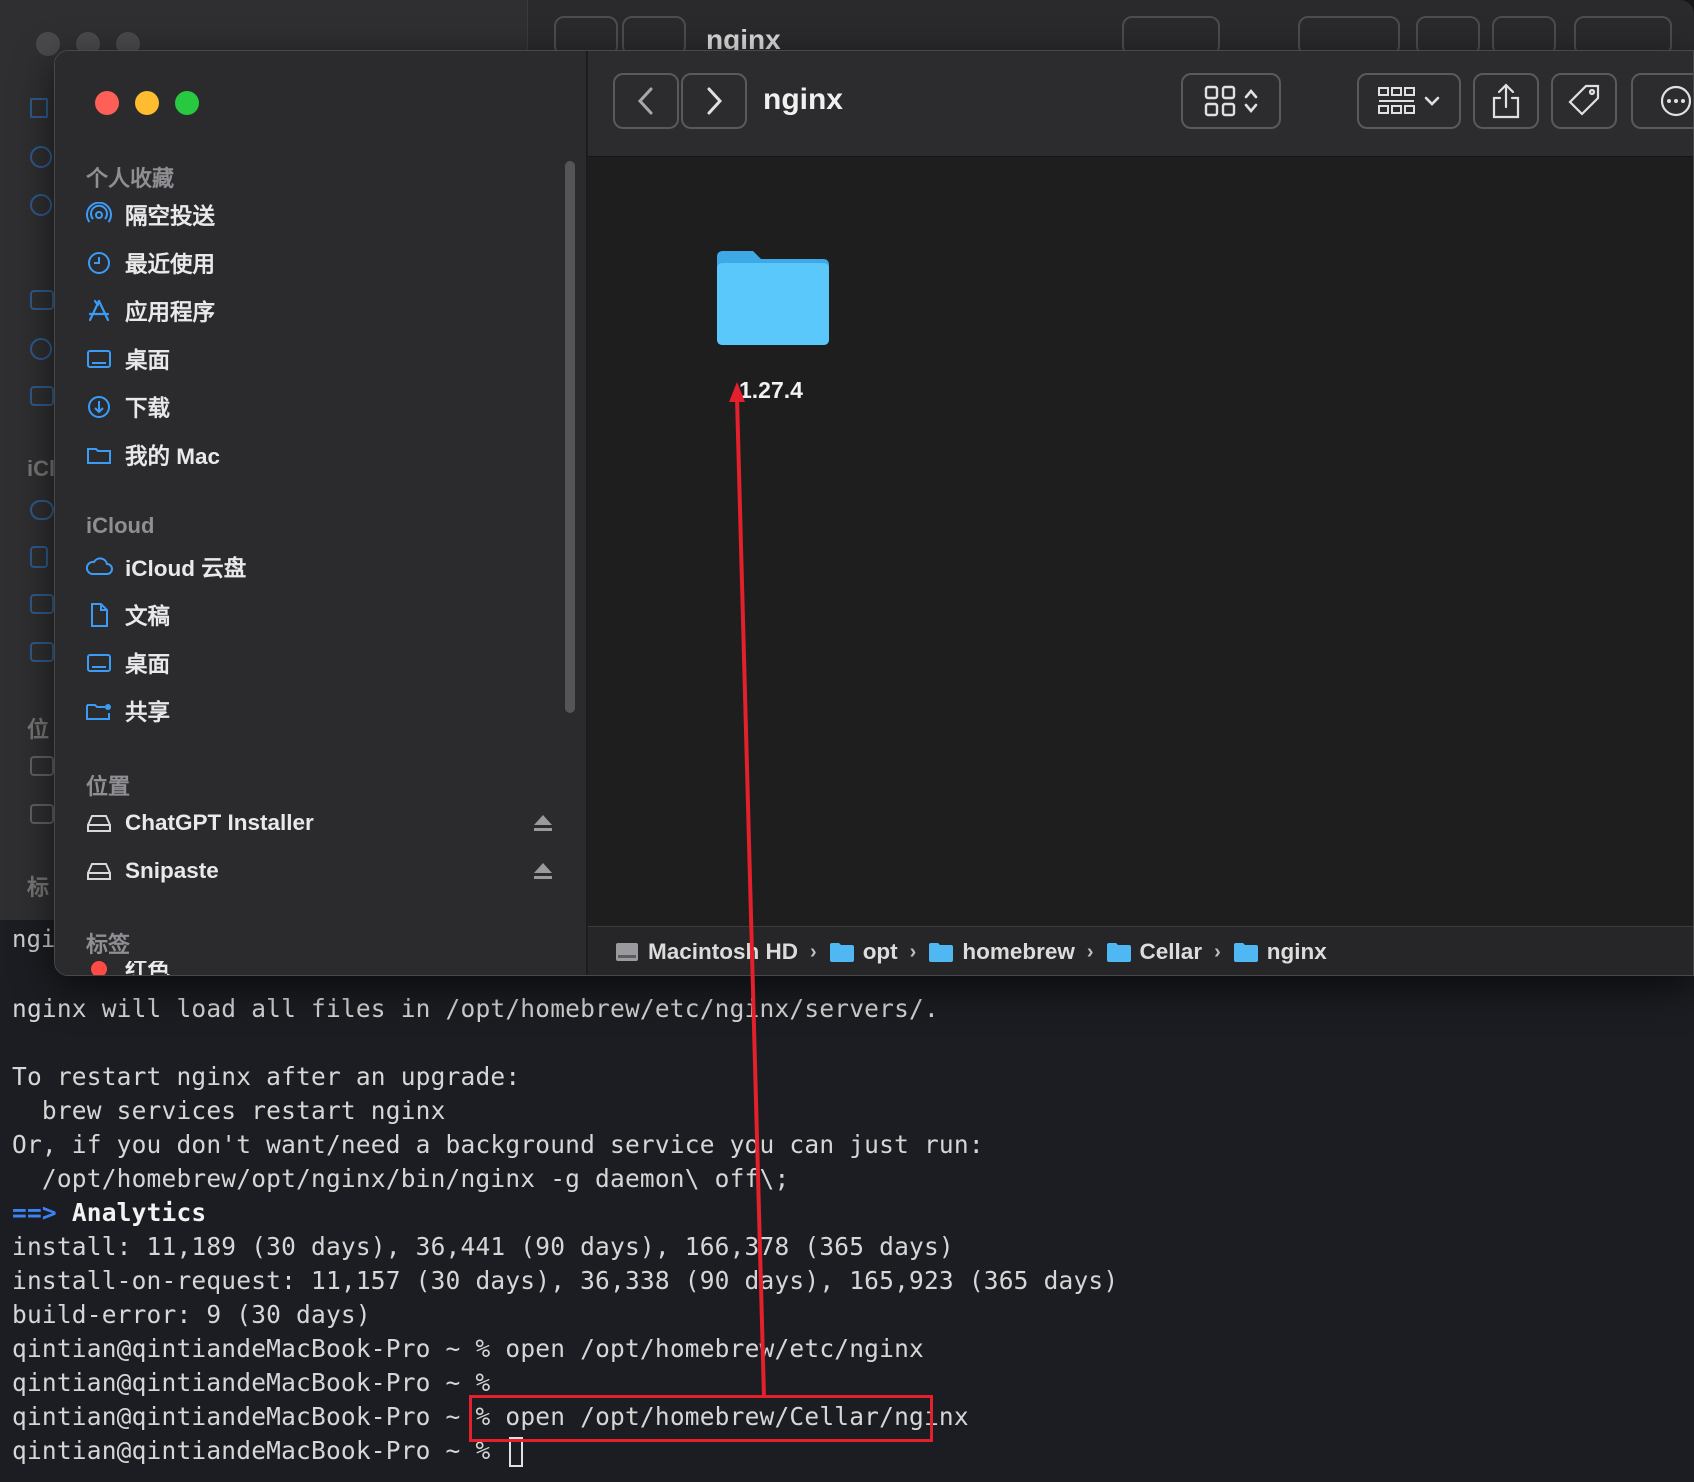  I want to click on bg-cloud-icon, so click(42, 510).